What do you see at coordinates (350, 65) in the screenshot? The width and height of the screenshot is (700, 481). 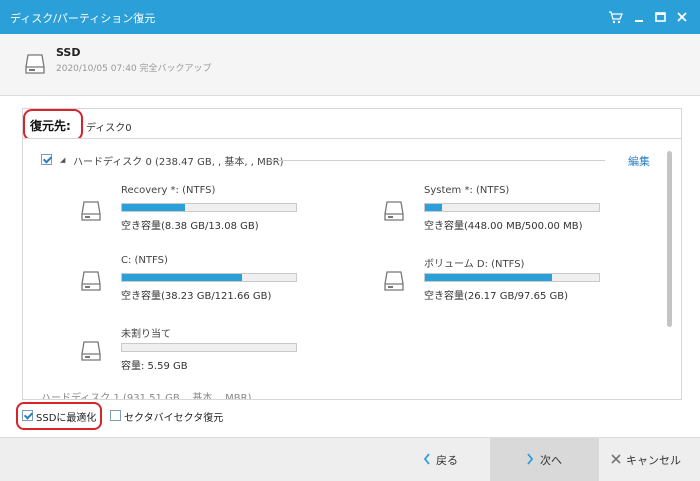 I see `source-header: SSD 2020/10/05 07:40 完全バックアップ` at bounding box center [350, 65].